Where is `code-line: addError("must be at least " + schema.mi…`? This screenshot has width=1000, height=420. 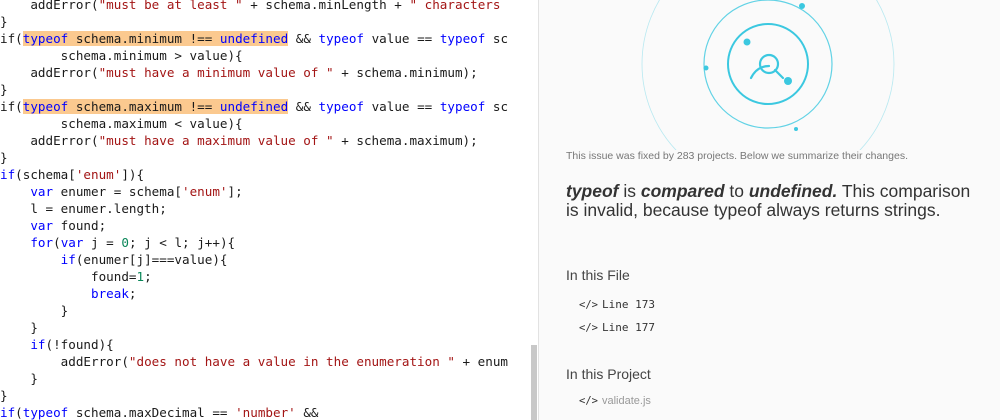
code-line: addError("must be at least " + schema.mi… is located at coordinates (250, 6).